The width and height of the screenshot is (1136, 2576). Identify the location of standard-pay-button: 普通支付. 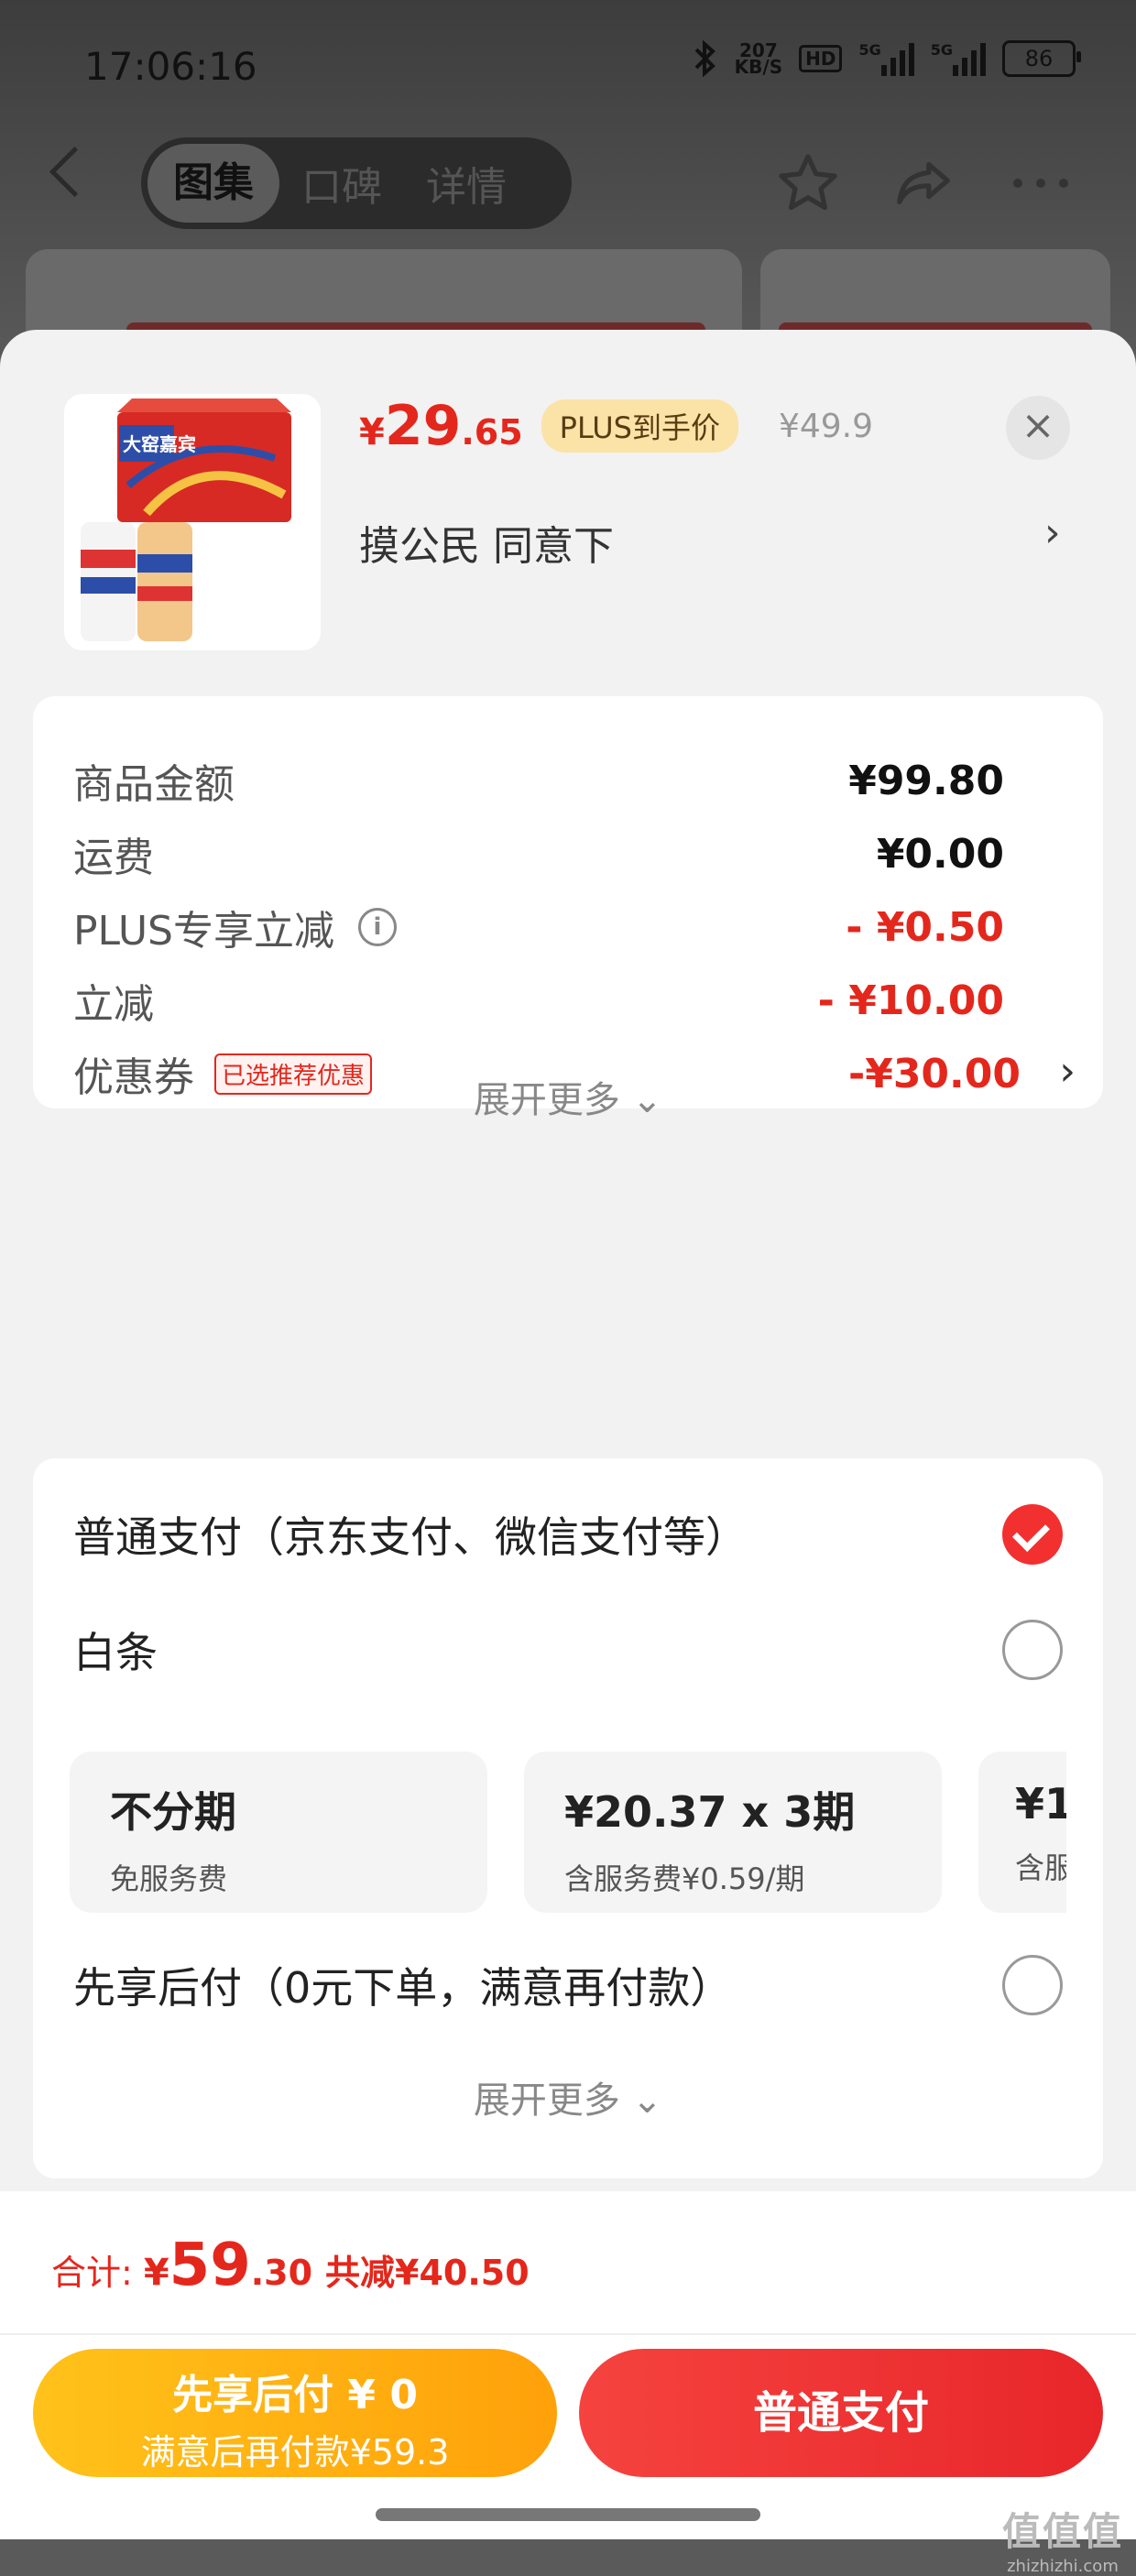
(841, 2413).